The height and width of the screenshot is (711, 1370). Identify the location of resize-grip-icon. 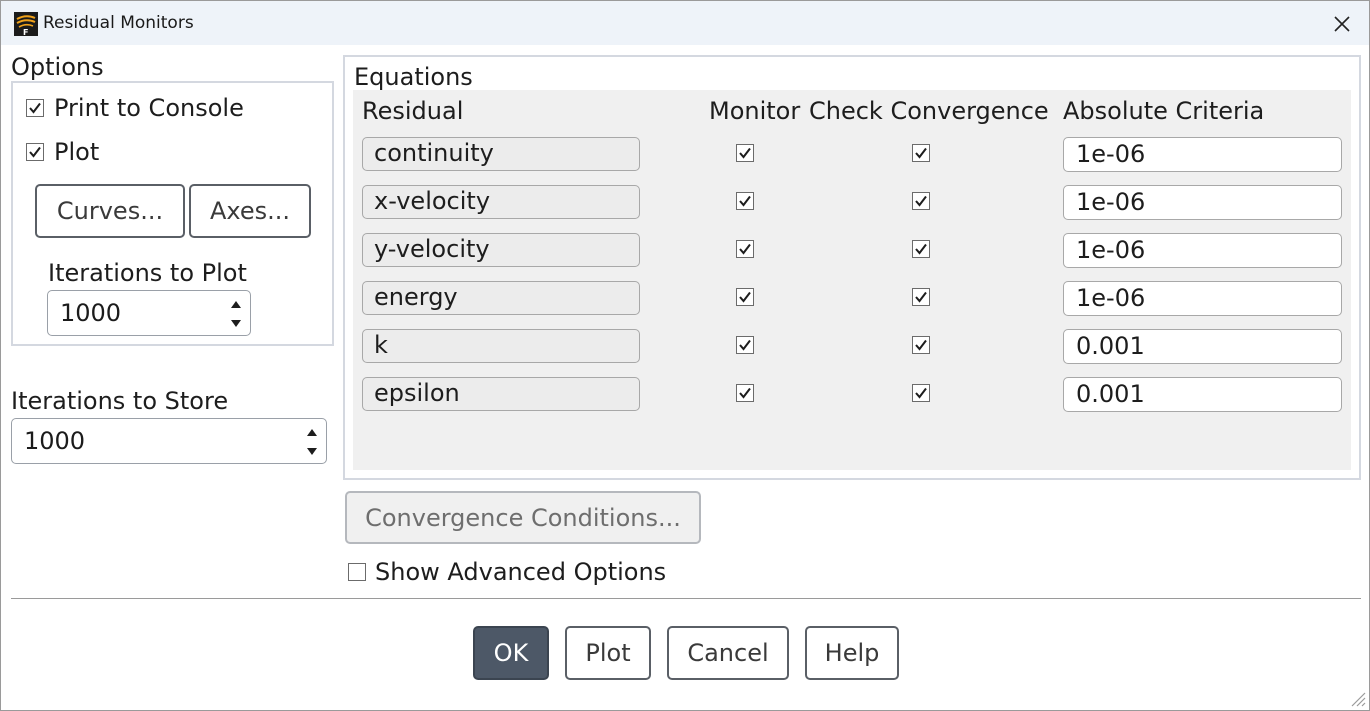
(1356, 697).